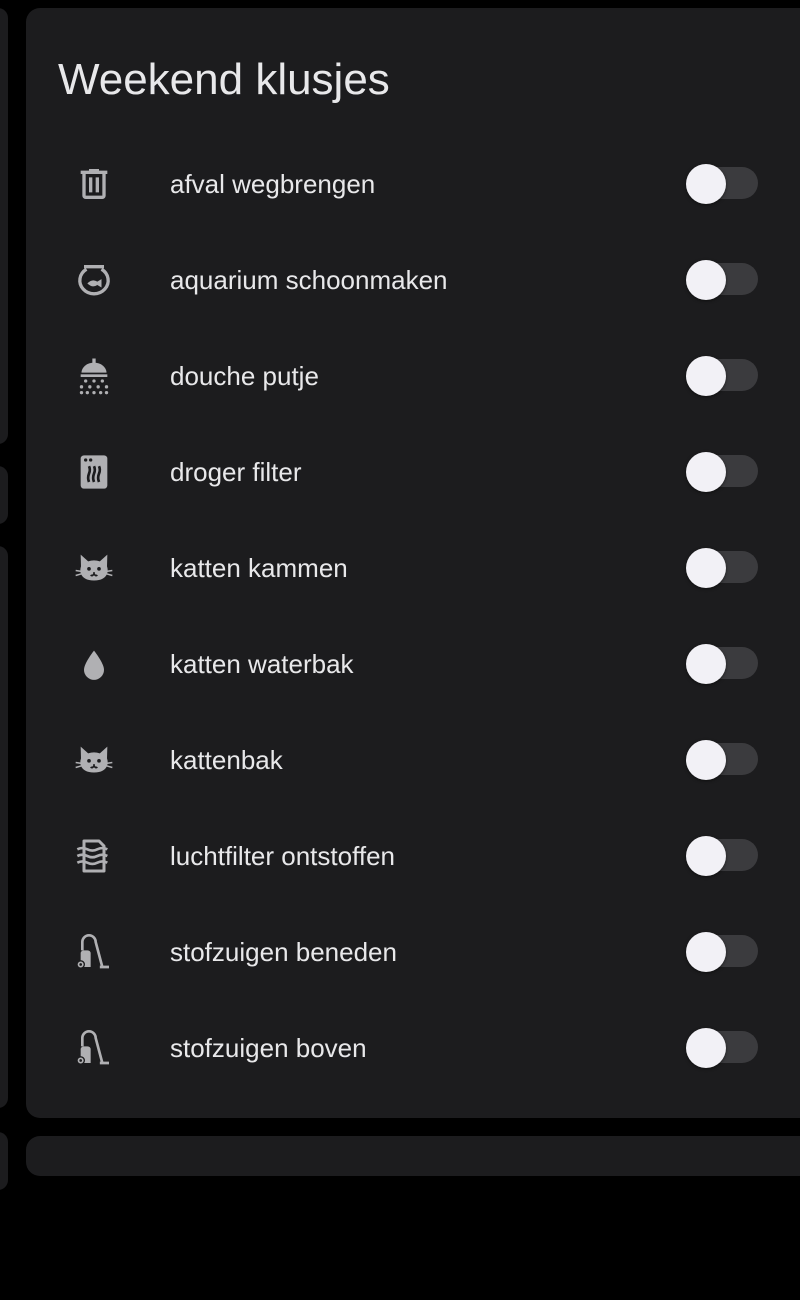 The width and height of the screenshot is (800, 1300). Describe the element at coordinates (262, 664) in the screenshot. I see `chore-label: katten waterbak` at that location.